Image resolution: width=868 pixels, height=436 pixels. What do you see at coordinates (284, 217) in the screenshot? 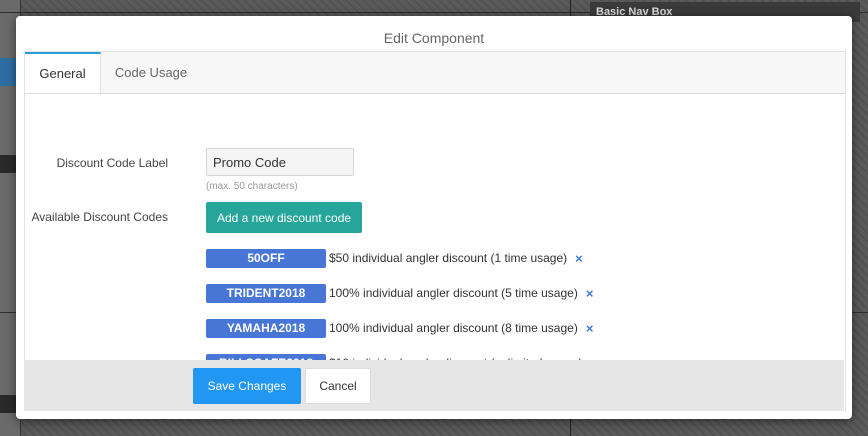
I see `add-discount-code-button: Add a new discount code` at bounding box center [284, 217].